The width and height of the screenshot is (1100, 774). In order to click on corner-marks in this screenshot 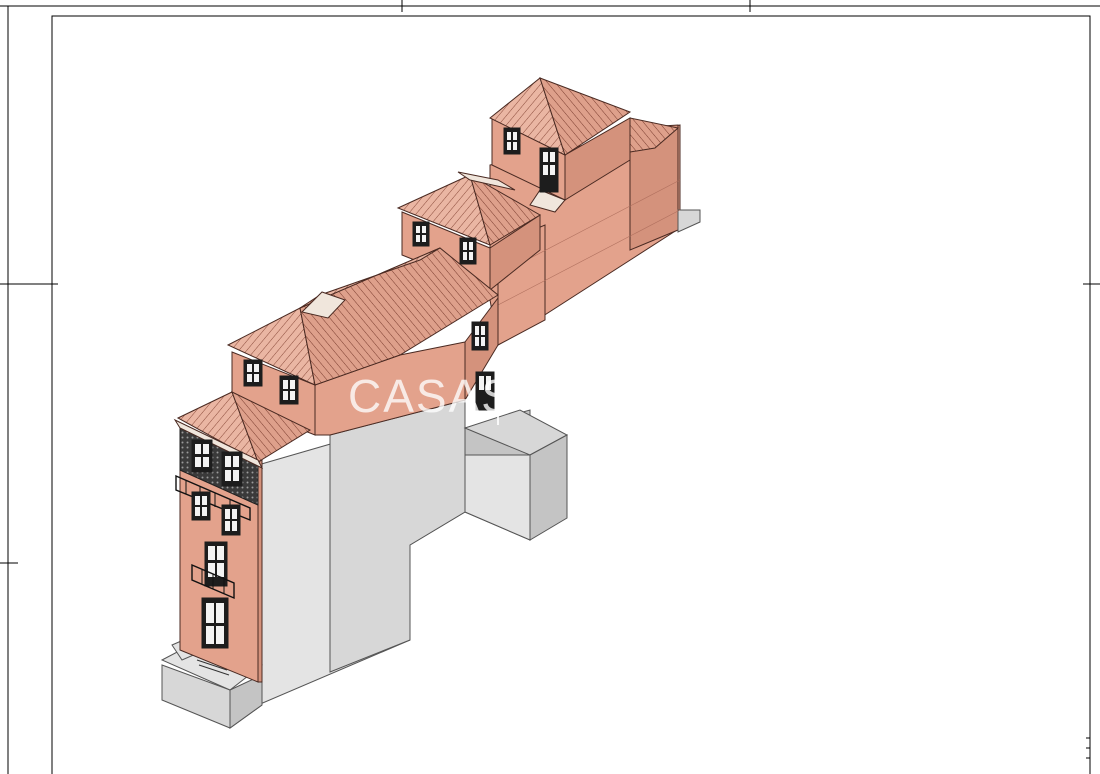, I will do `click(1088, 748)`.